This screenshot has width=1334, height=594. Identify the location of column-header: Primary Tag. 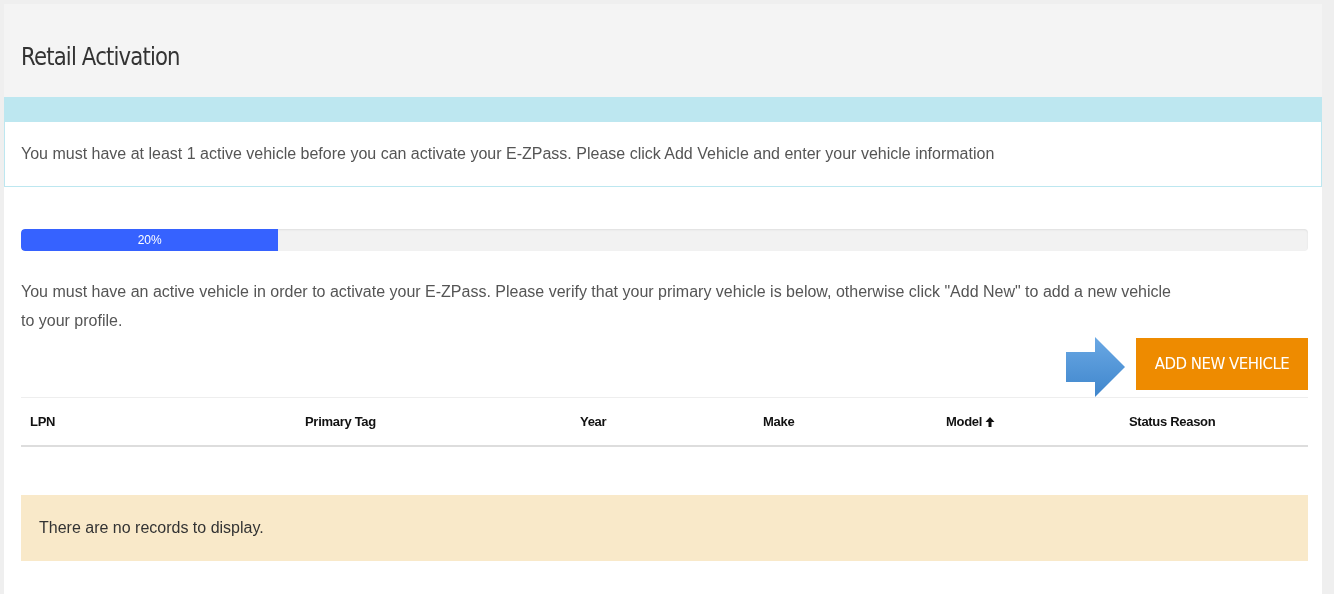
(340, 421).